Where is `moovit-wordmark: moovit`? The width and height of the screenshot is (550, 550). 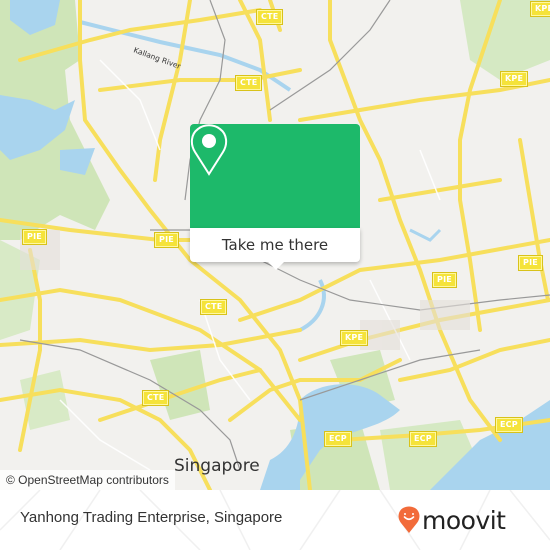 moovit-wordmark: moovit is located at coordinates (464, 520).